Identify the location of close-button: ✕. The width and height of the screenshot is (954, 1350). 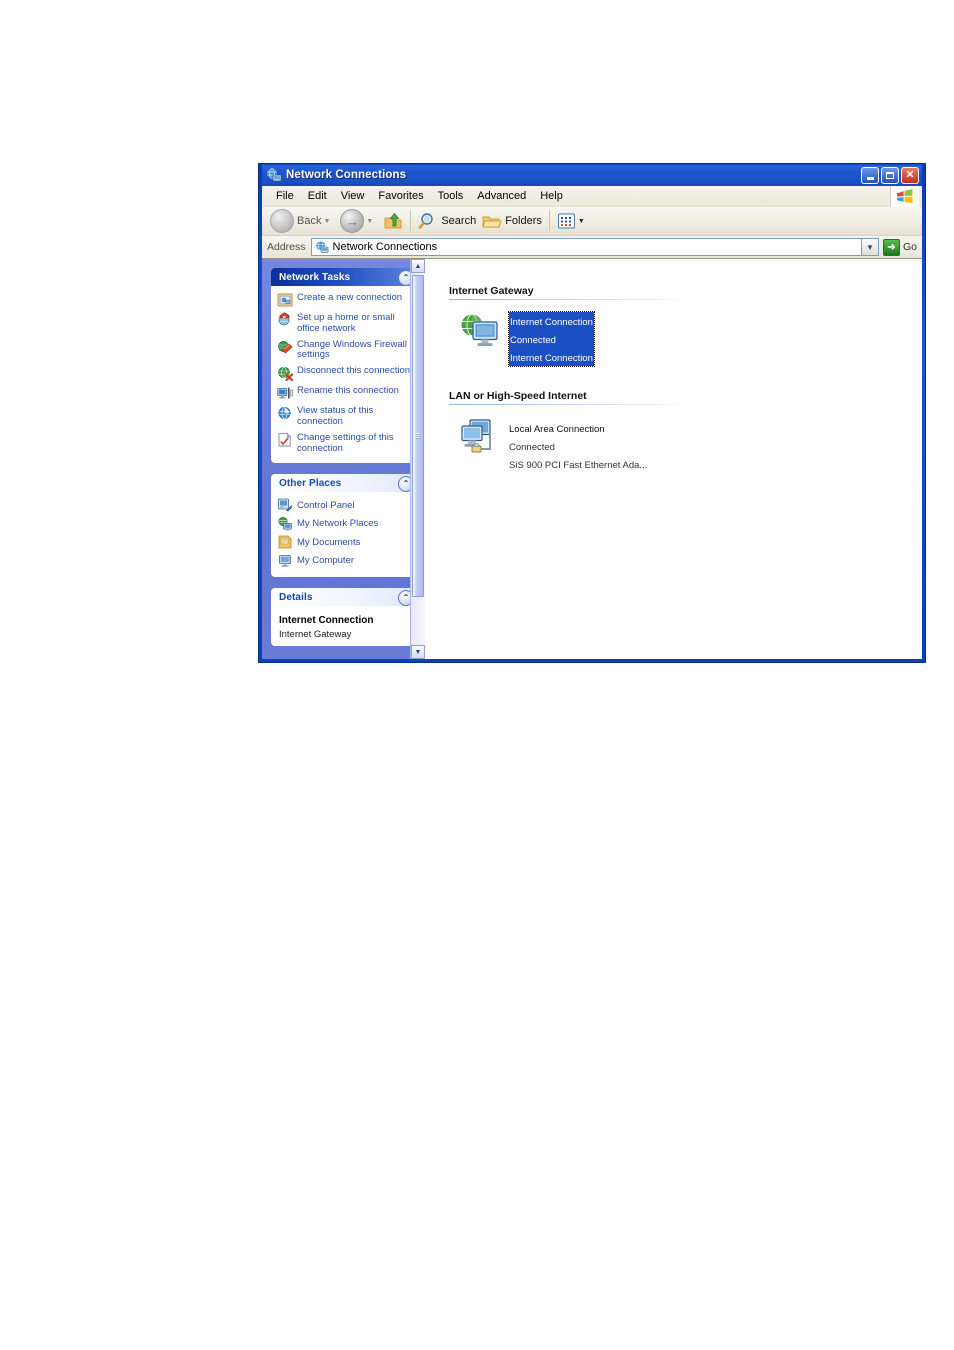
(910, 175).